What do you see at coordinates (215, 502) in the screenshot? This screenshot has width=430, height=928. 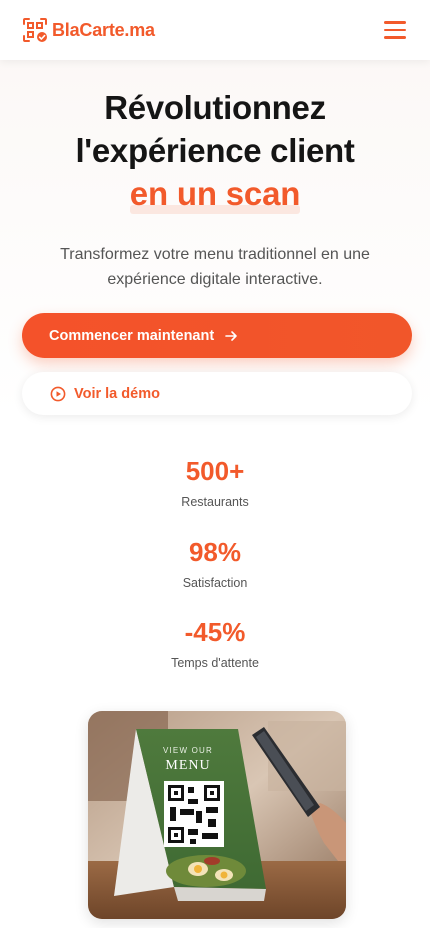 I see `stat-label: Restaurants` at bounding box center [215, 502].